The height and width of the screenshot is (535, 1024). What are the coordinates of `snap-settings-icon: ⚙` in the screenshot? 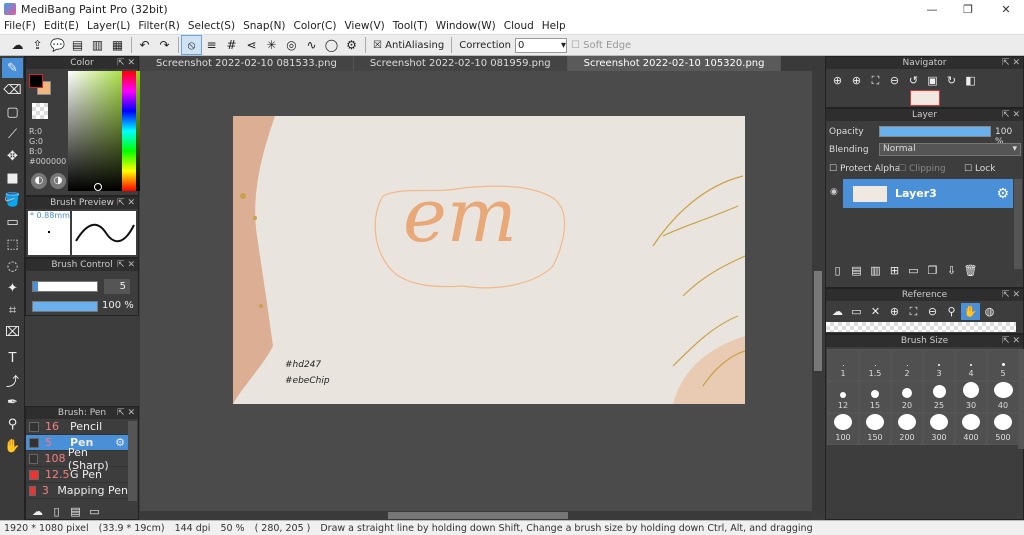 It's located at (351, 45).